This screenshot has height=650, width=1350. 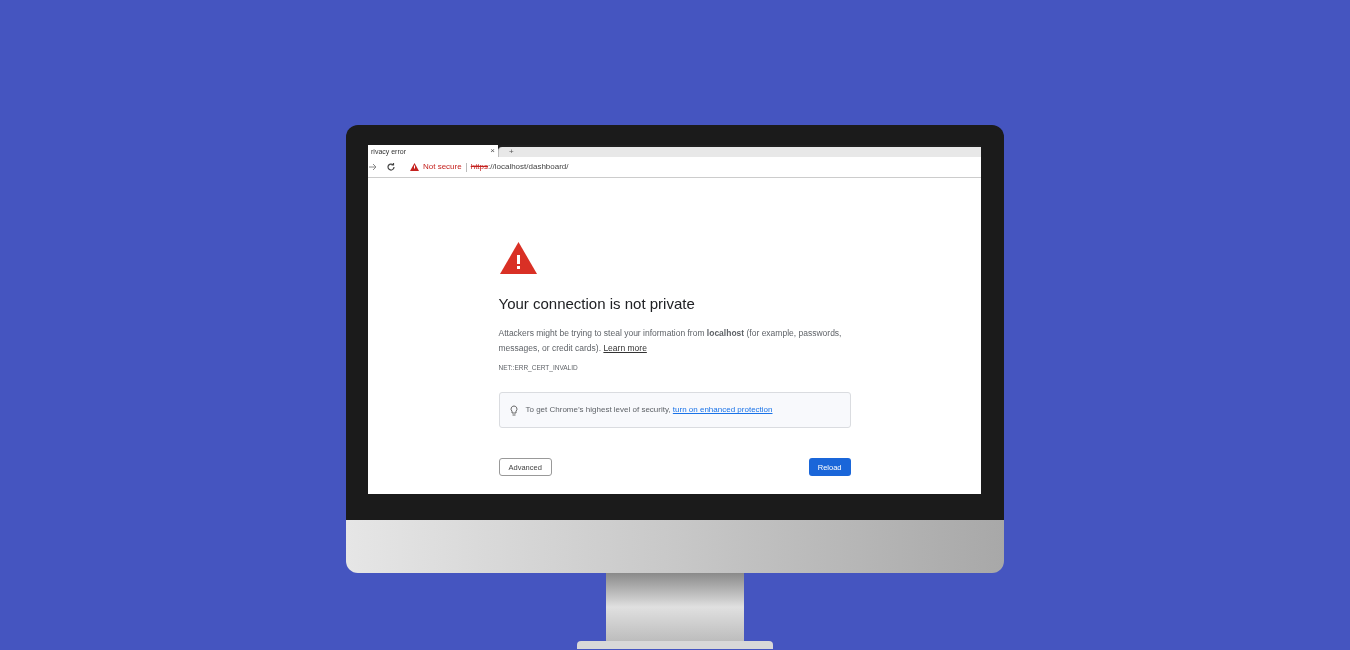 What do you see at coordinates (597, 304) in the screenshot?
I see `error-heading: Your connection is not private` at bounding box center [597, 304].